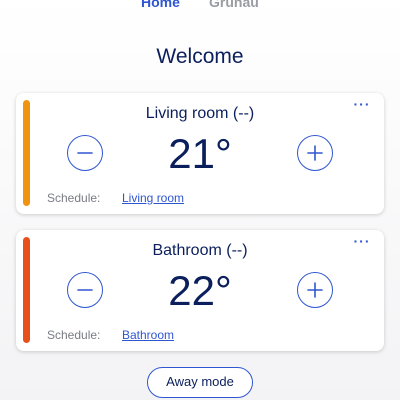 This screenshot has height=400, width=400. What do you see at coordinates (200, 113) in the screenshot?
I see `room-title: Living room (--)` at bounding box center [200, 113].